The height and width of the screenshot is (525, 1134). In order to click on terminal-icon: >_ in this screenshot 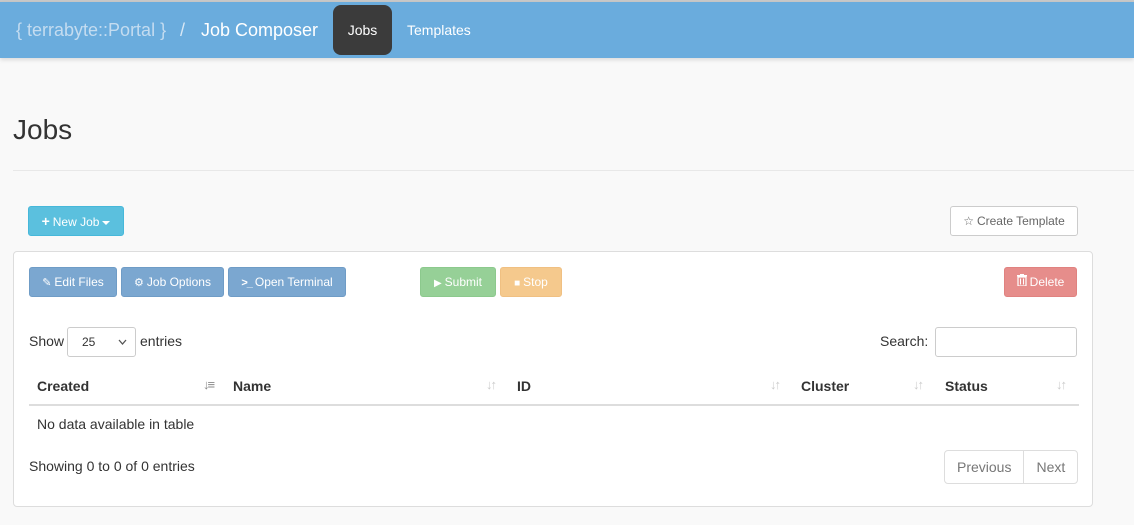, I will do `click(247, 283)`.